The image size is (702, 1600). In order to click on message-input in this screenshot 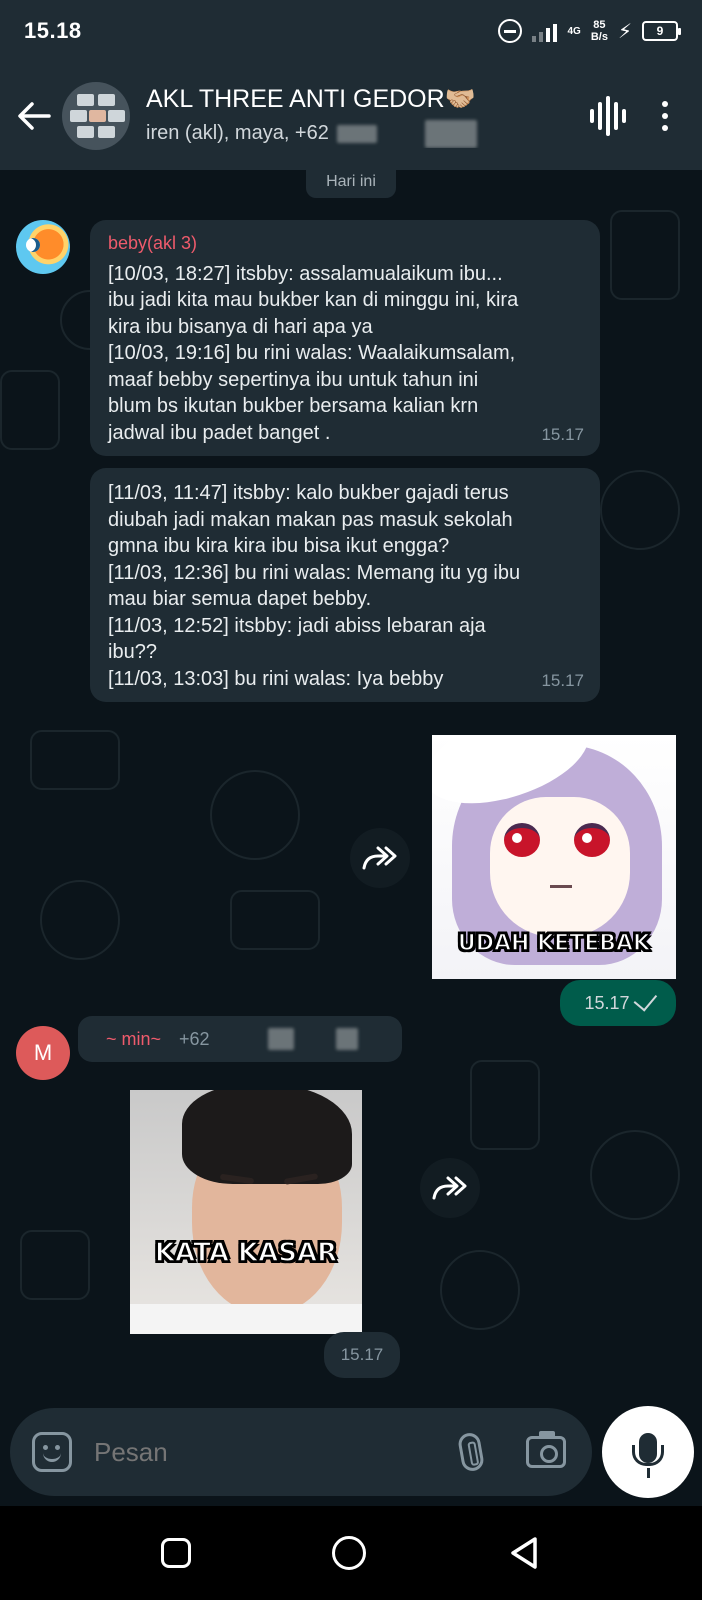, I will do `click(277, 1452)`.